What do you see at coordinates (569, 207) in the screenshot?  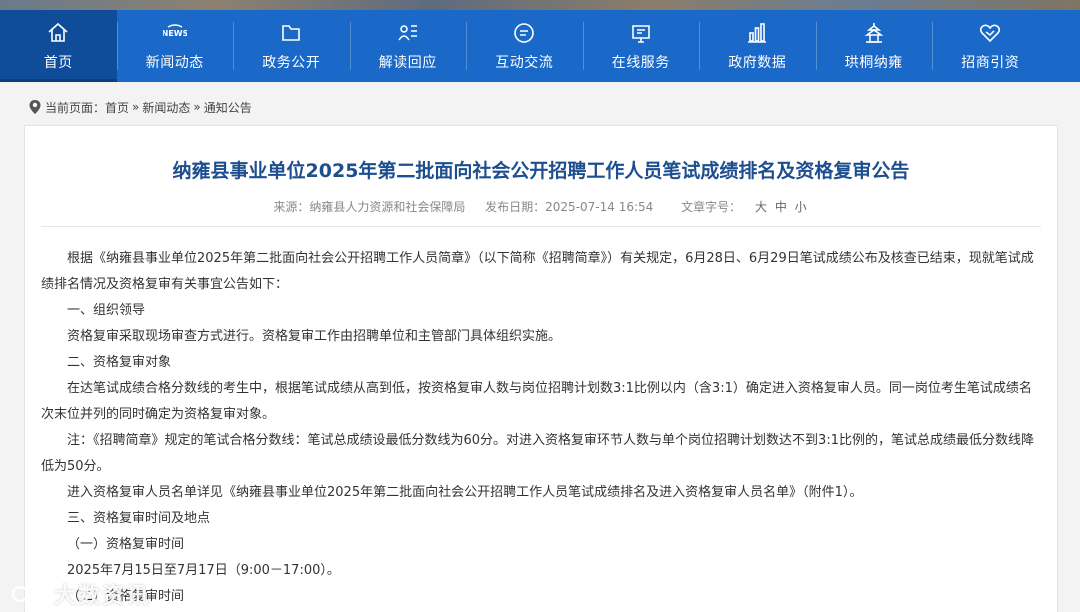 I see `article-date: 发布日期：2025-07-14 16:54` at bounding box center [569, 207].